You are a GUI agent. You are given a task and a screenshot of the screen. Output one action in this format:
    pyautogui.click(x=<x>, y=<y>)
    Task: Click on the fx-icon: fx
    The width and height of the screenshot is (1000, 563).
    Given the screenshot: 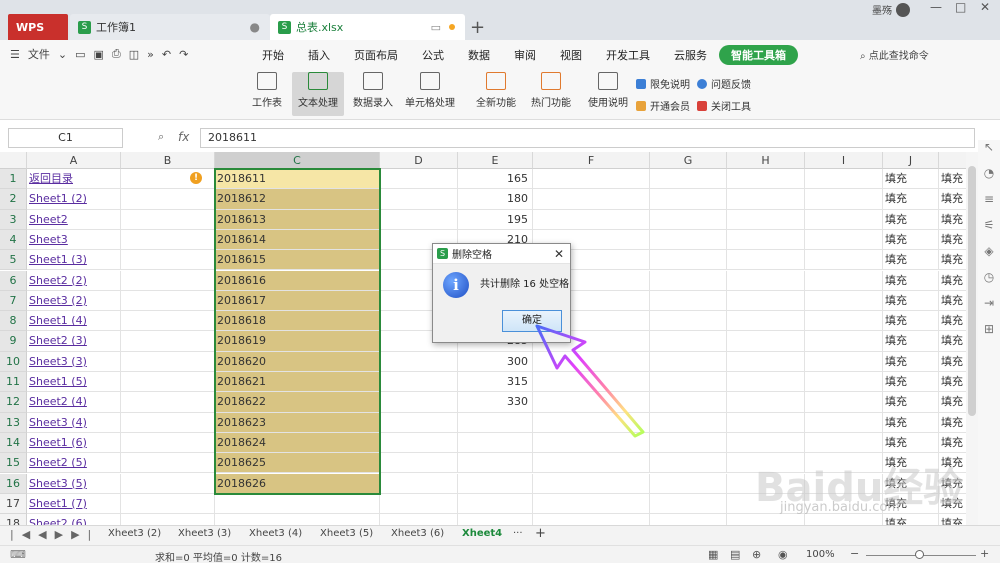 What is the action you would take?
    pyautogui.click(x=183, y=137)
    